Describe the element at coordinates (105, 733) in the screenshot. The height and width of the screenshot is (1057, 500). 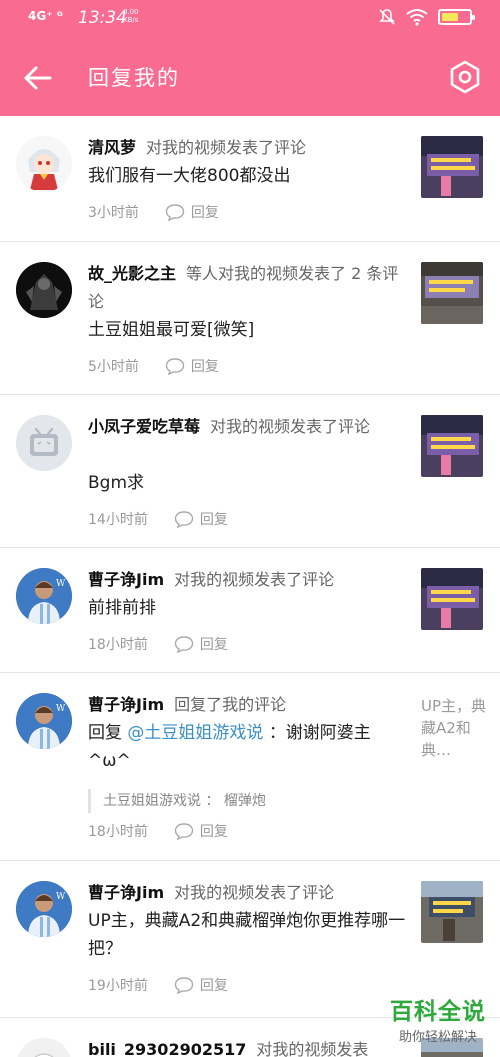
I see `reply-prefix: 回复` at that location.